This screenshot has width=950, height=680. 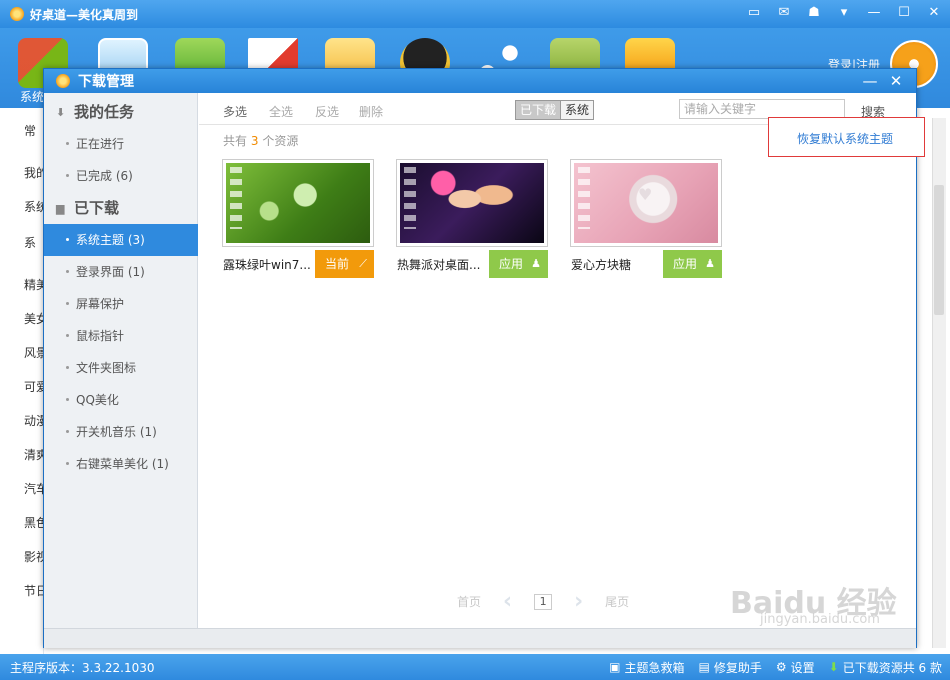 What do you see at coordinates (578, 601) in the screenshot?
I see `next-page-icon: ›` at bounding box center [578, 601].